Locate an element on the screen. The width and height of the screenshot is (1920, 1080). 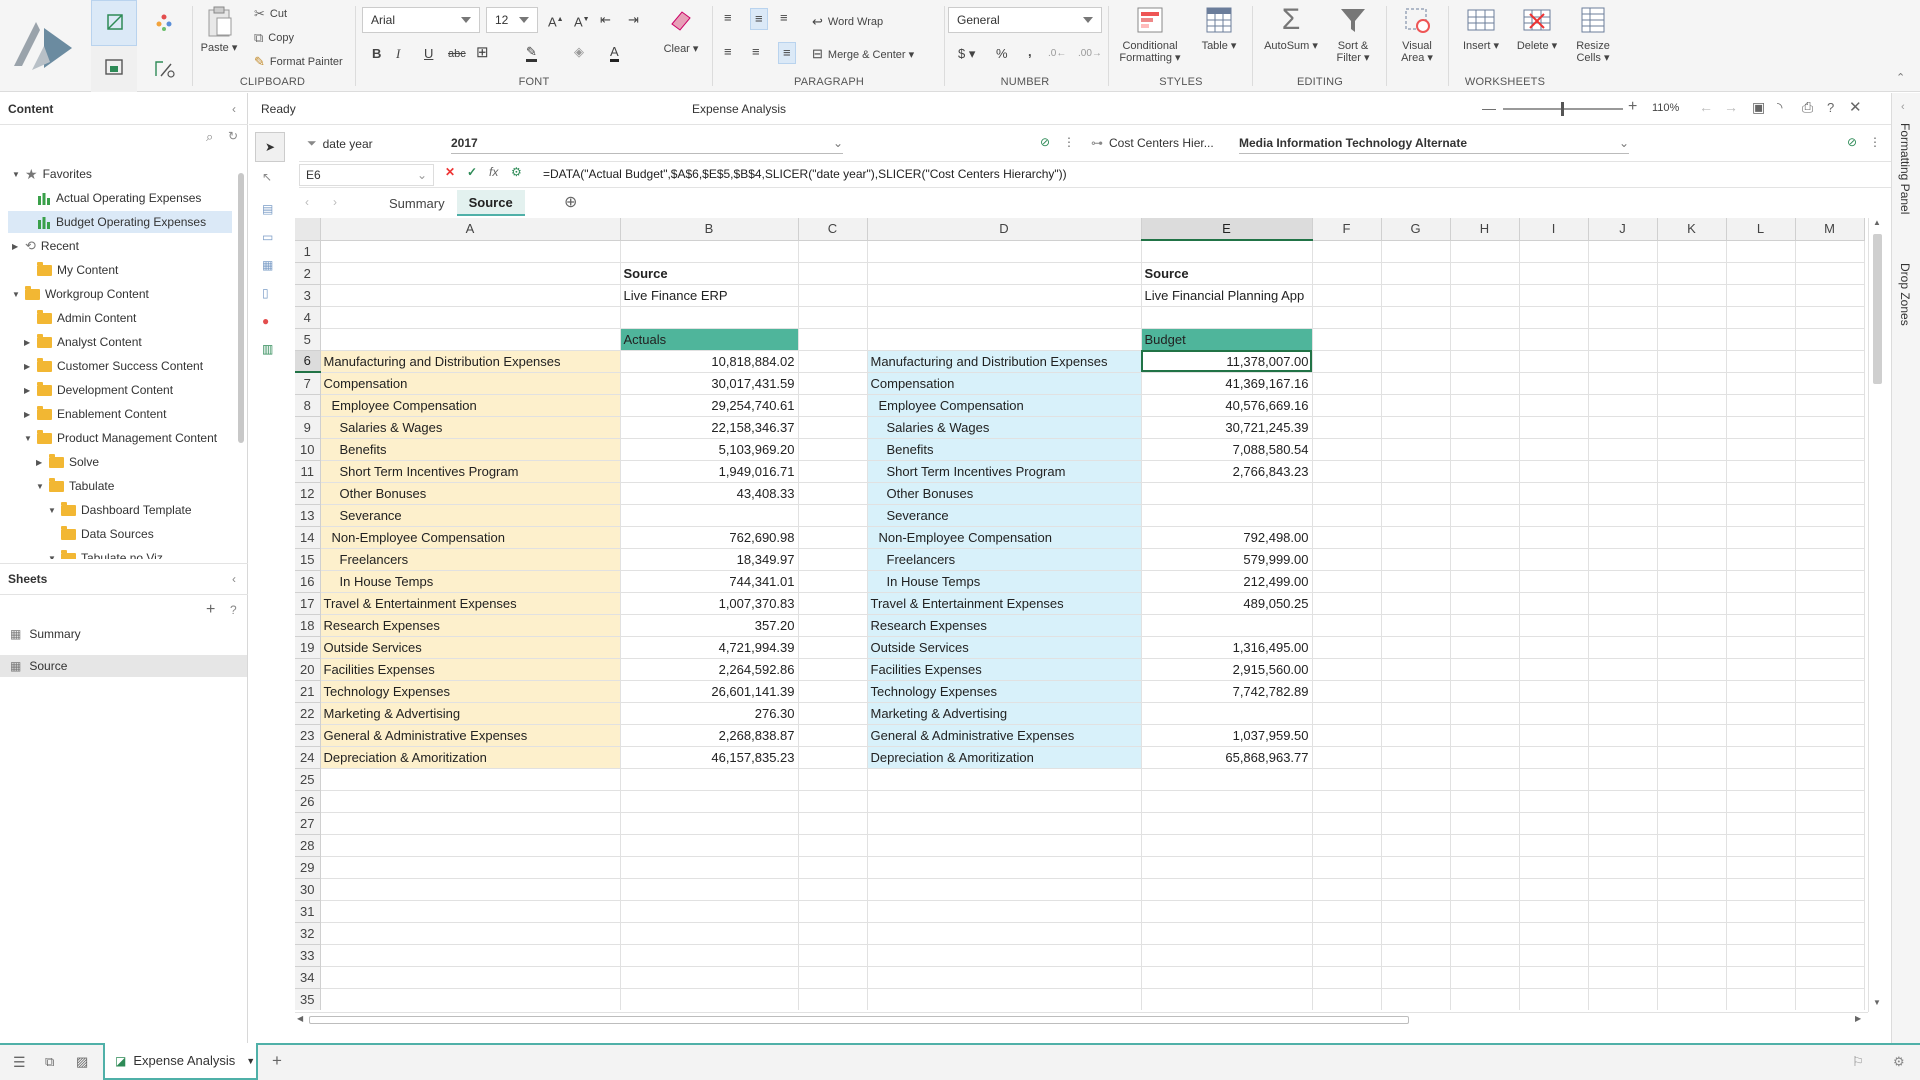
cell-E20: 2,915,560.00 is located at coordinates (1227, 669).